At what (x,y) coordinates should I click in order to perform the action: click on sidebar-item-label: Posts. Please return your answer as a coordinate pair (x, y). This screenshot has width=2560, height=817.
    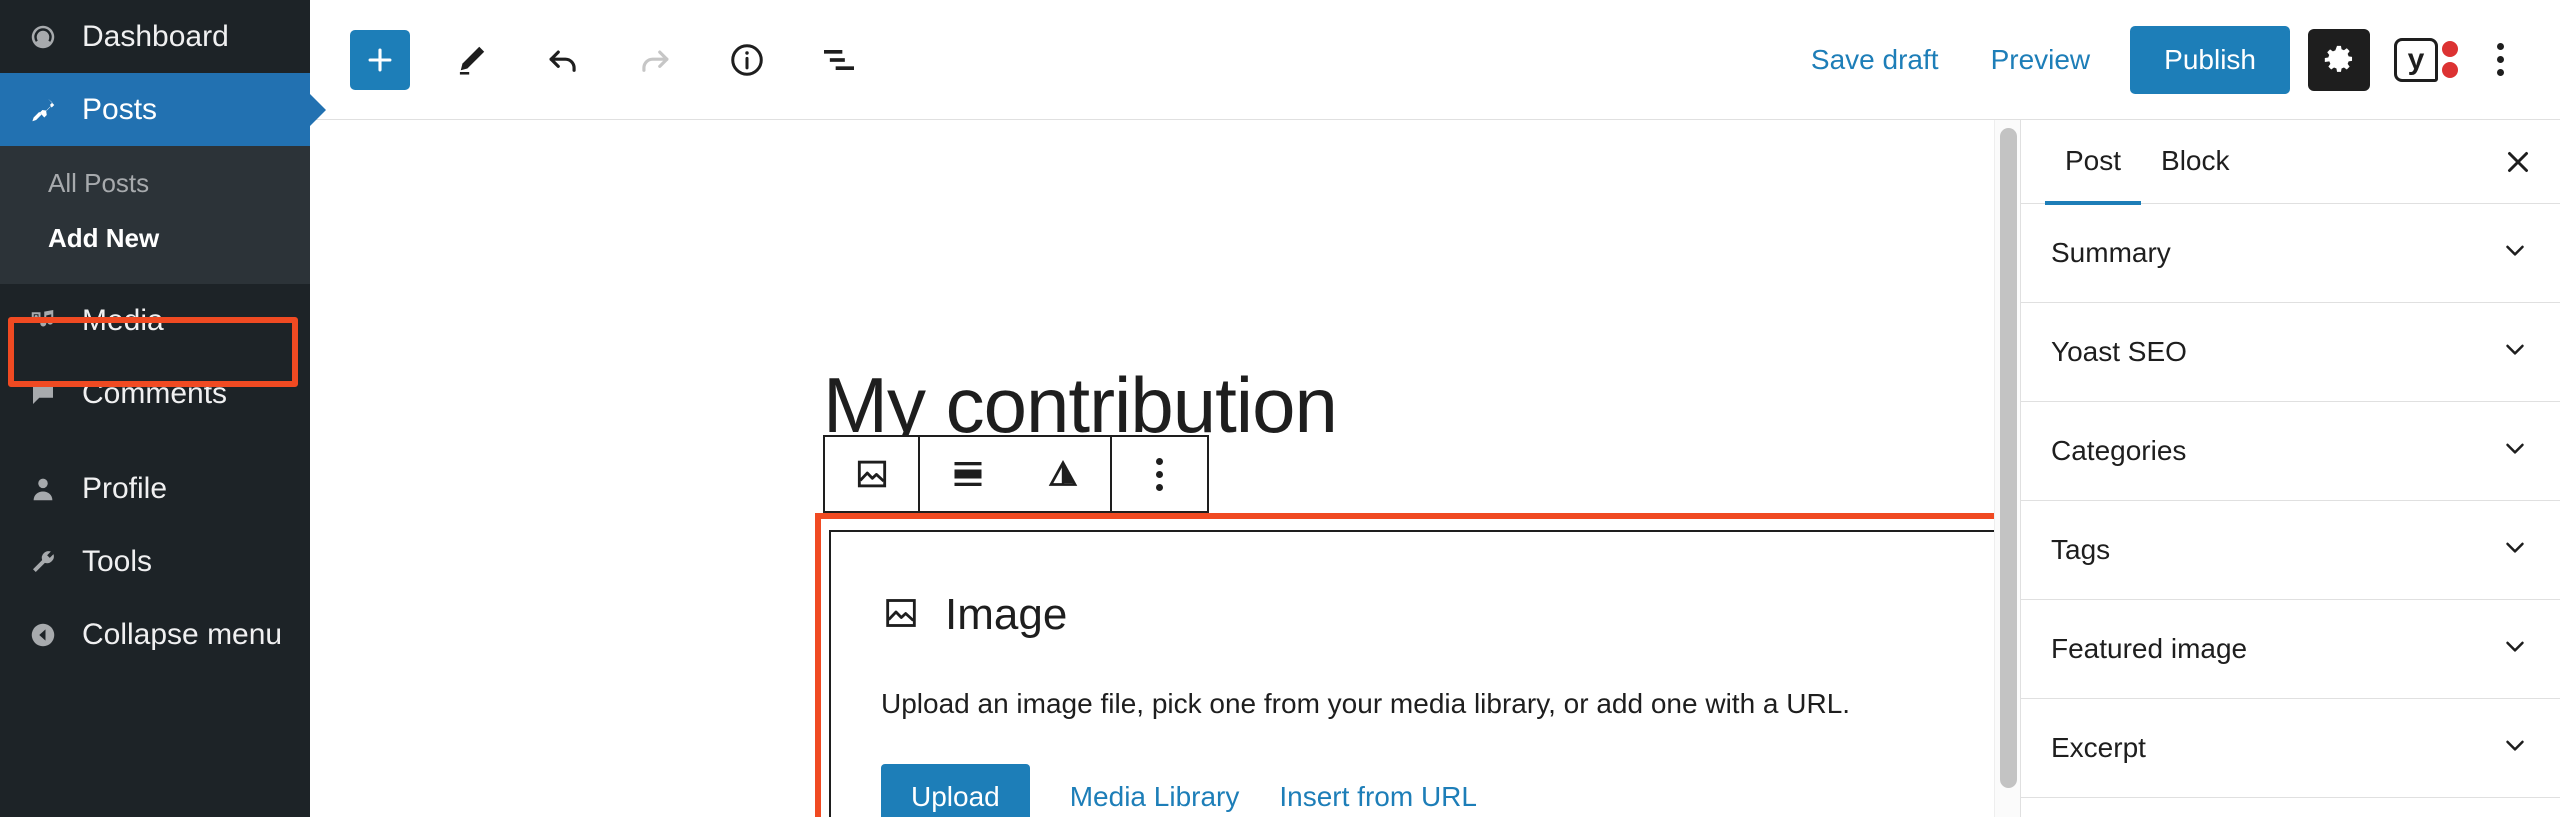
    Looking at the image, I should click on (120, 109).